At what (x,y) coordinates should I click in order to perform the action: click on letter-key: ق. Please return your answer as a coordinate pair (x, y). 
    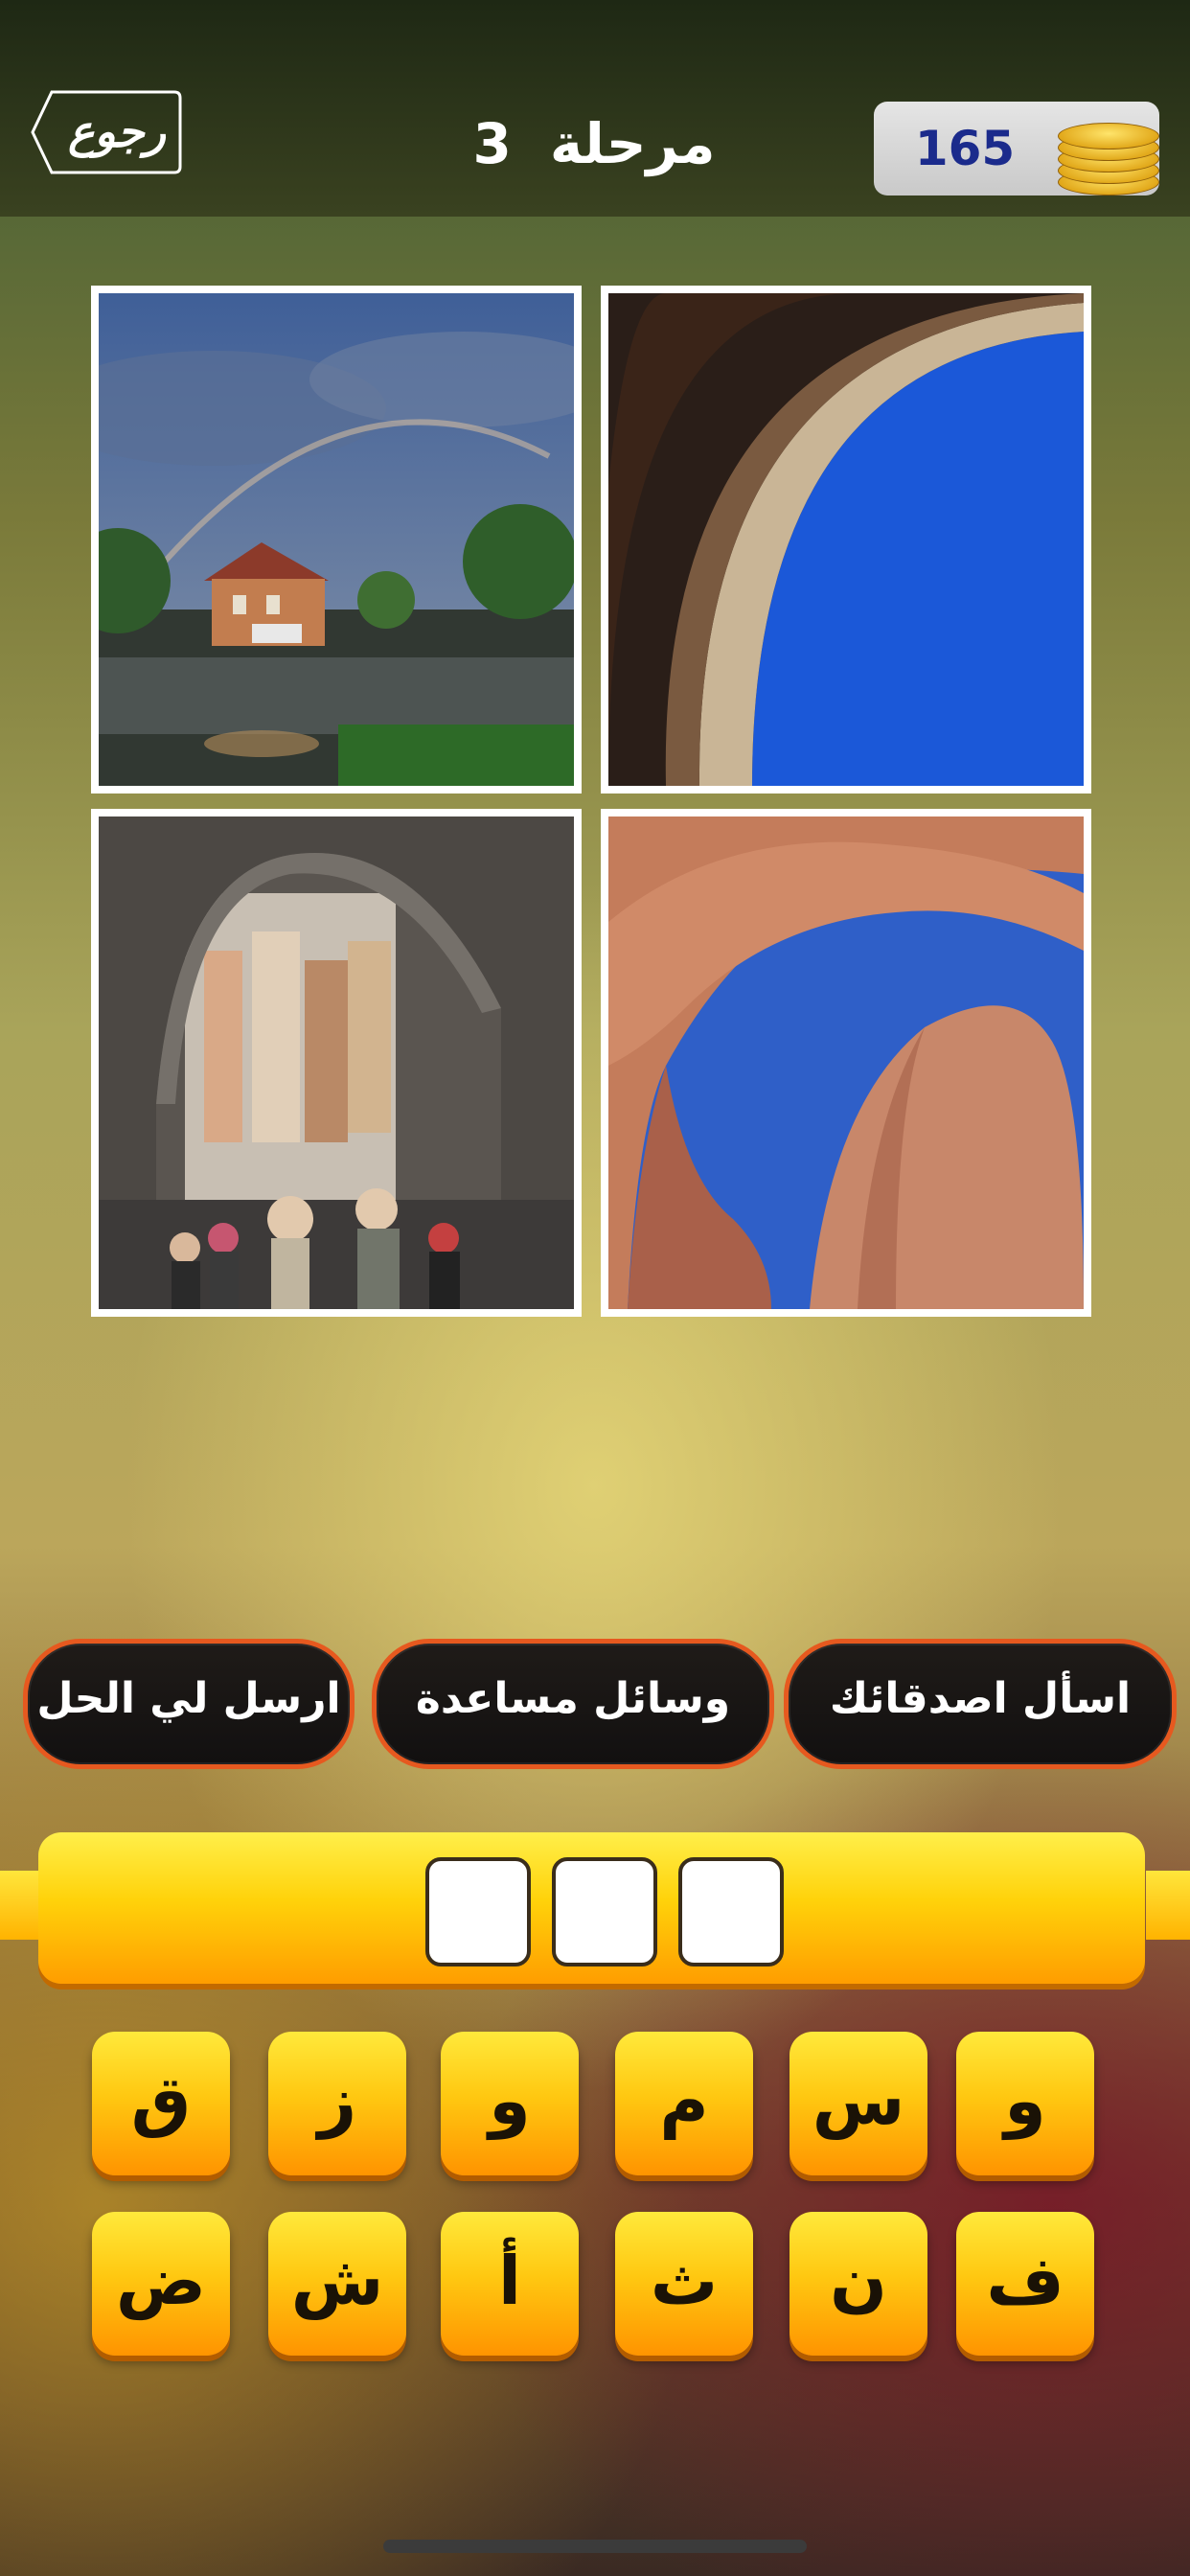
    Looking at the image, I should click on (161, 2103).